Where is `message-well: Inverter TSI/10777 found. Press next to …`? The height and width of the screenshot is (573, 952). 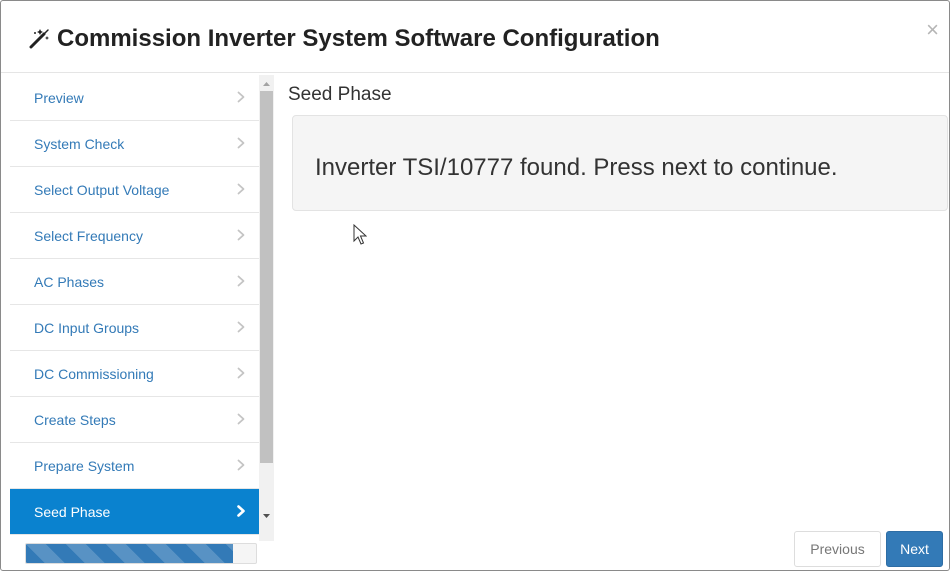 message-well: Inverter TSI/10777 found. Press next to … is located at coordinates (620, 163).